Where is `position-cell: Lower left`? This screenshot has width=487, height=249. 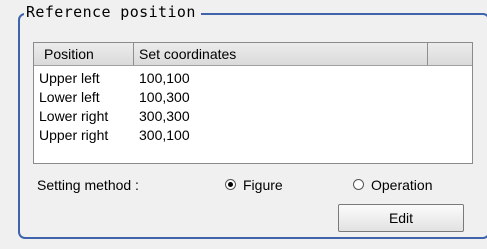 position-cell: Lower left is located at coordinates (69, 97).